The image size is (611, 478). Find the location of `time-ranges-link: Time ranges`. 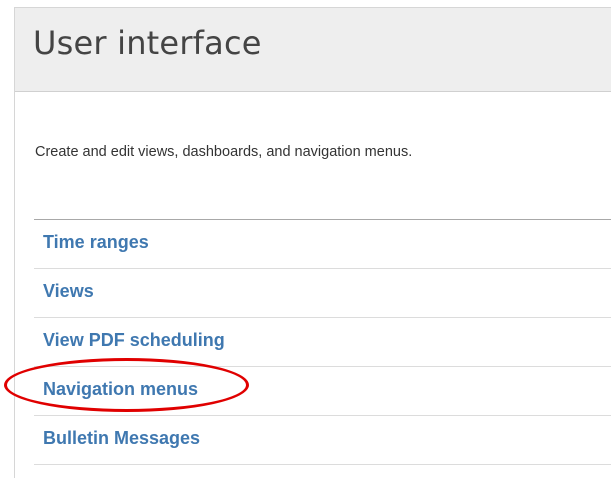

time-ranges-link: Time ranges is located at coordinates (96, 242).